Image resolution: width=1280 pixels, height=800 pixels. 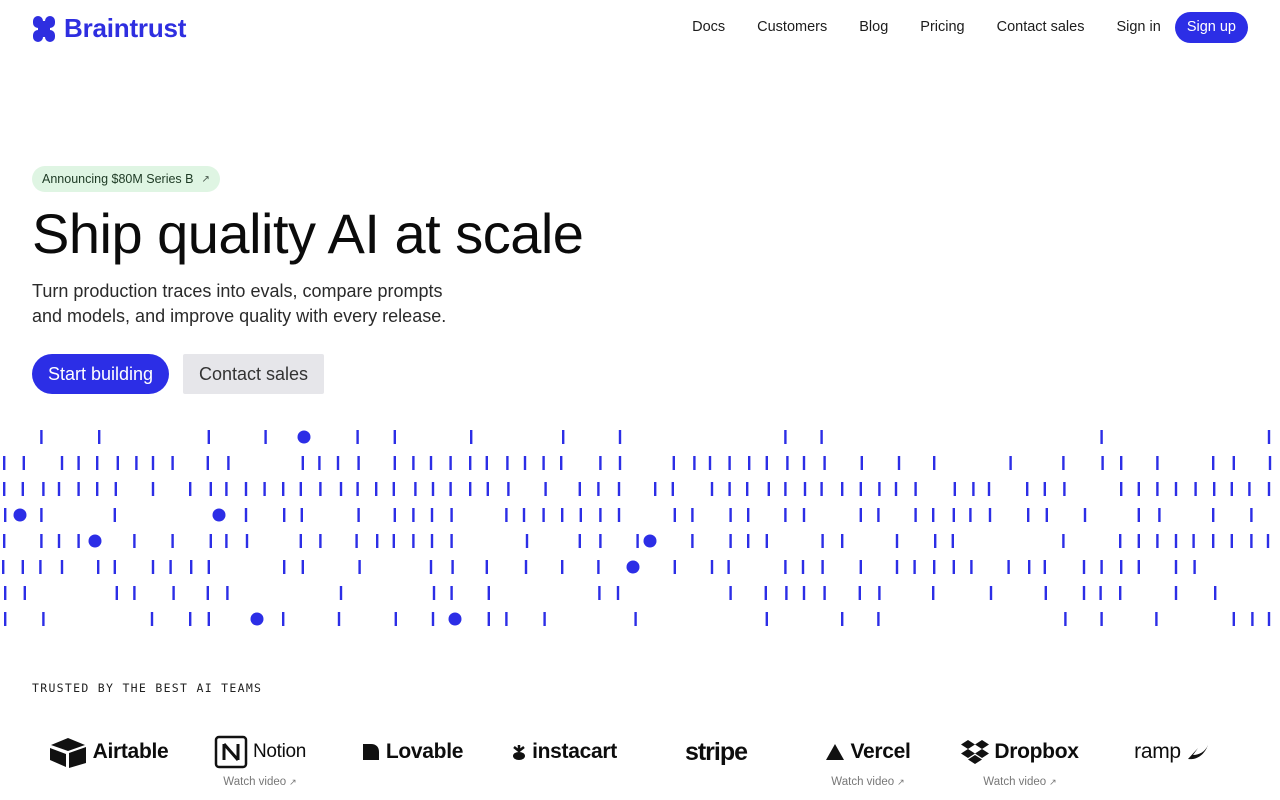 I want to click on announcement-text: Announcing $80M Series B, so click(x=118, y=179).